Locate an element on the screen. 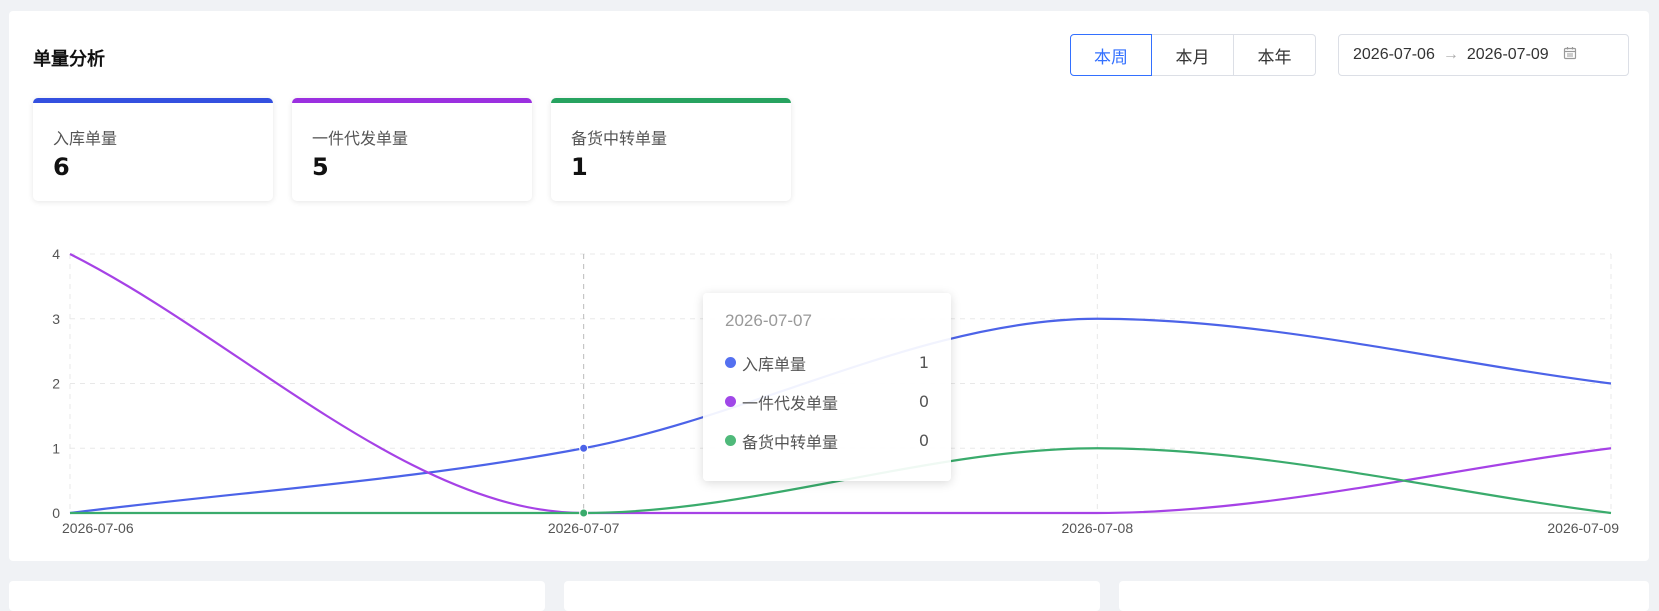 Image resolution: width=1659 pixels, height=611 pixels. x-tick-label: 2026-07-07 is located at coordinates (584, 528).